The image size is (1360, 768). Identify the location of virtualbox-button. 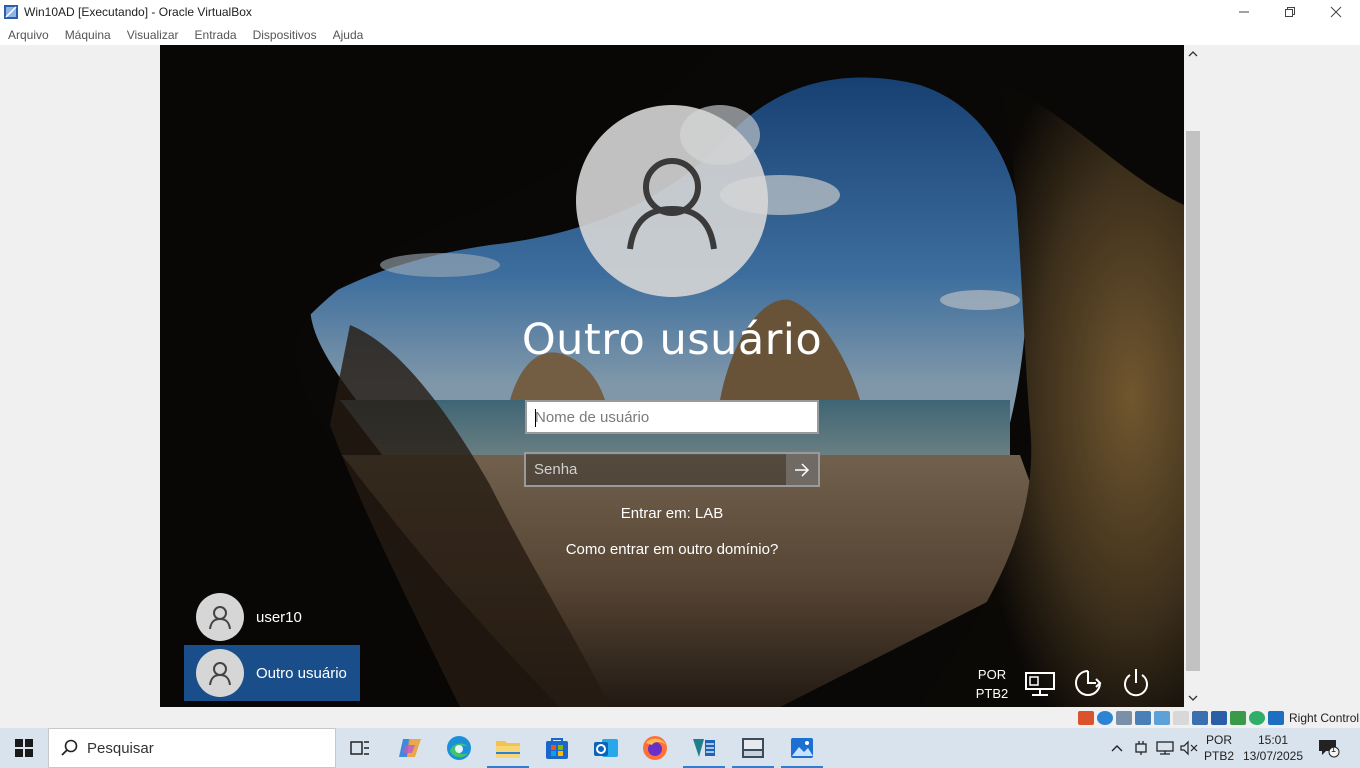
(704, 748).